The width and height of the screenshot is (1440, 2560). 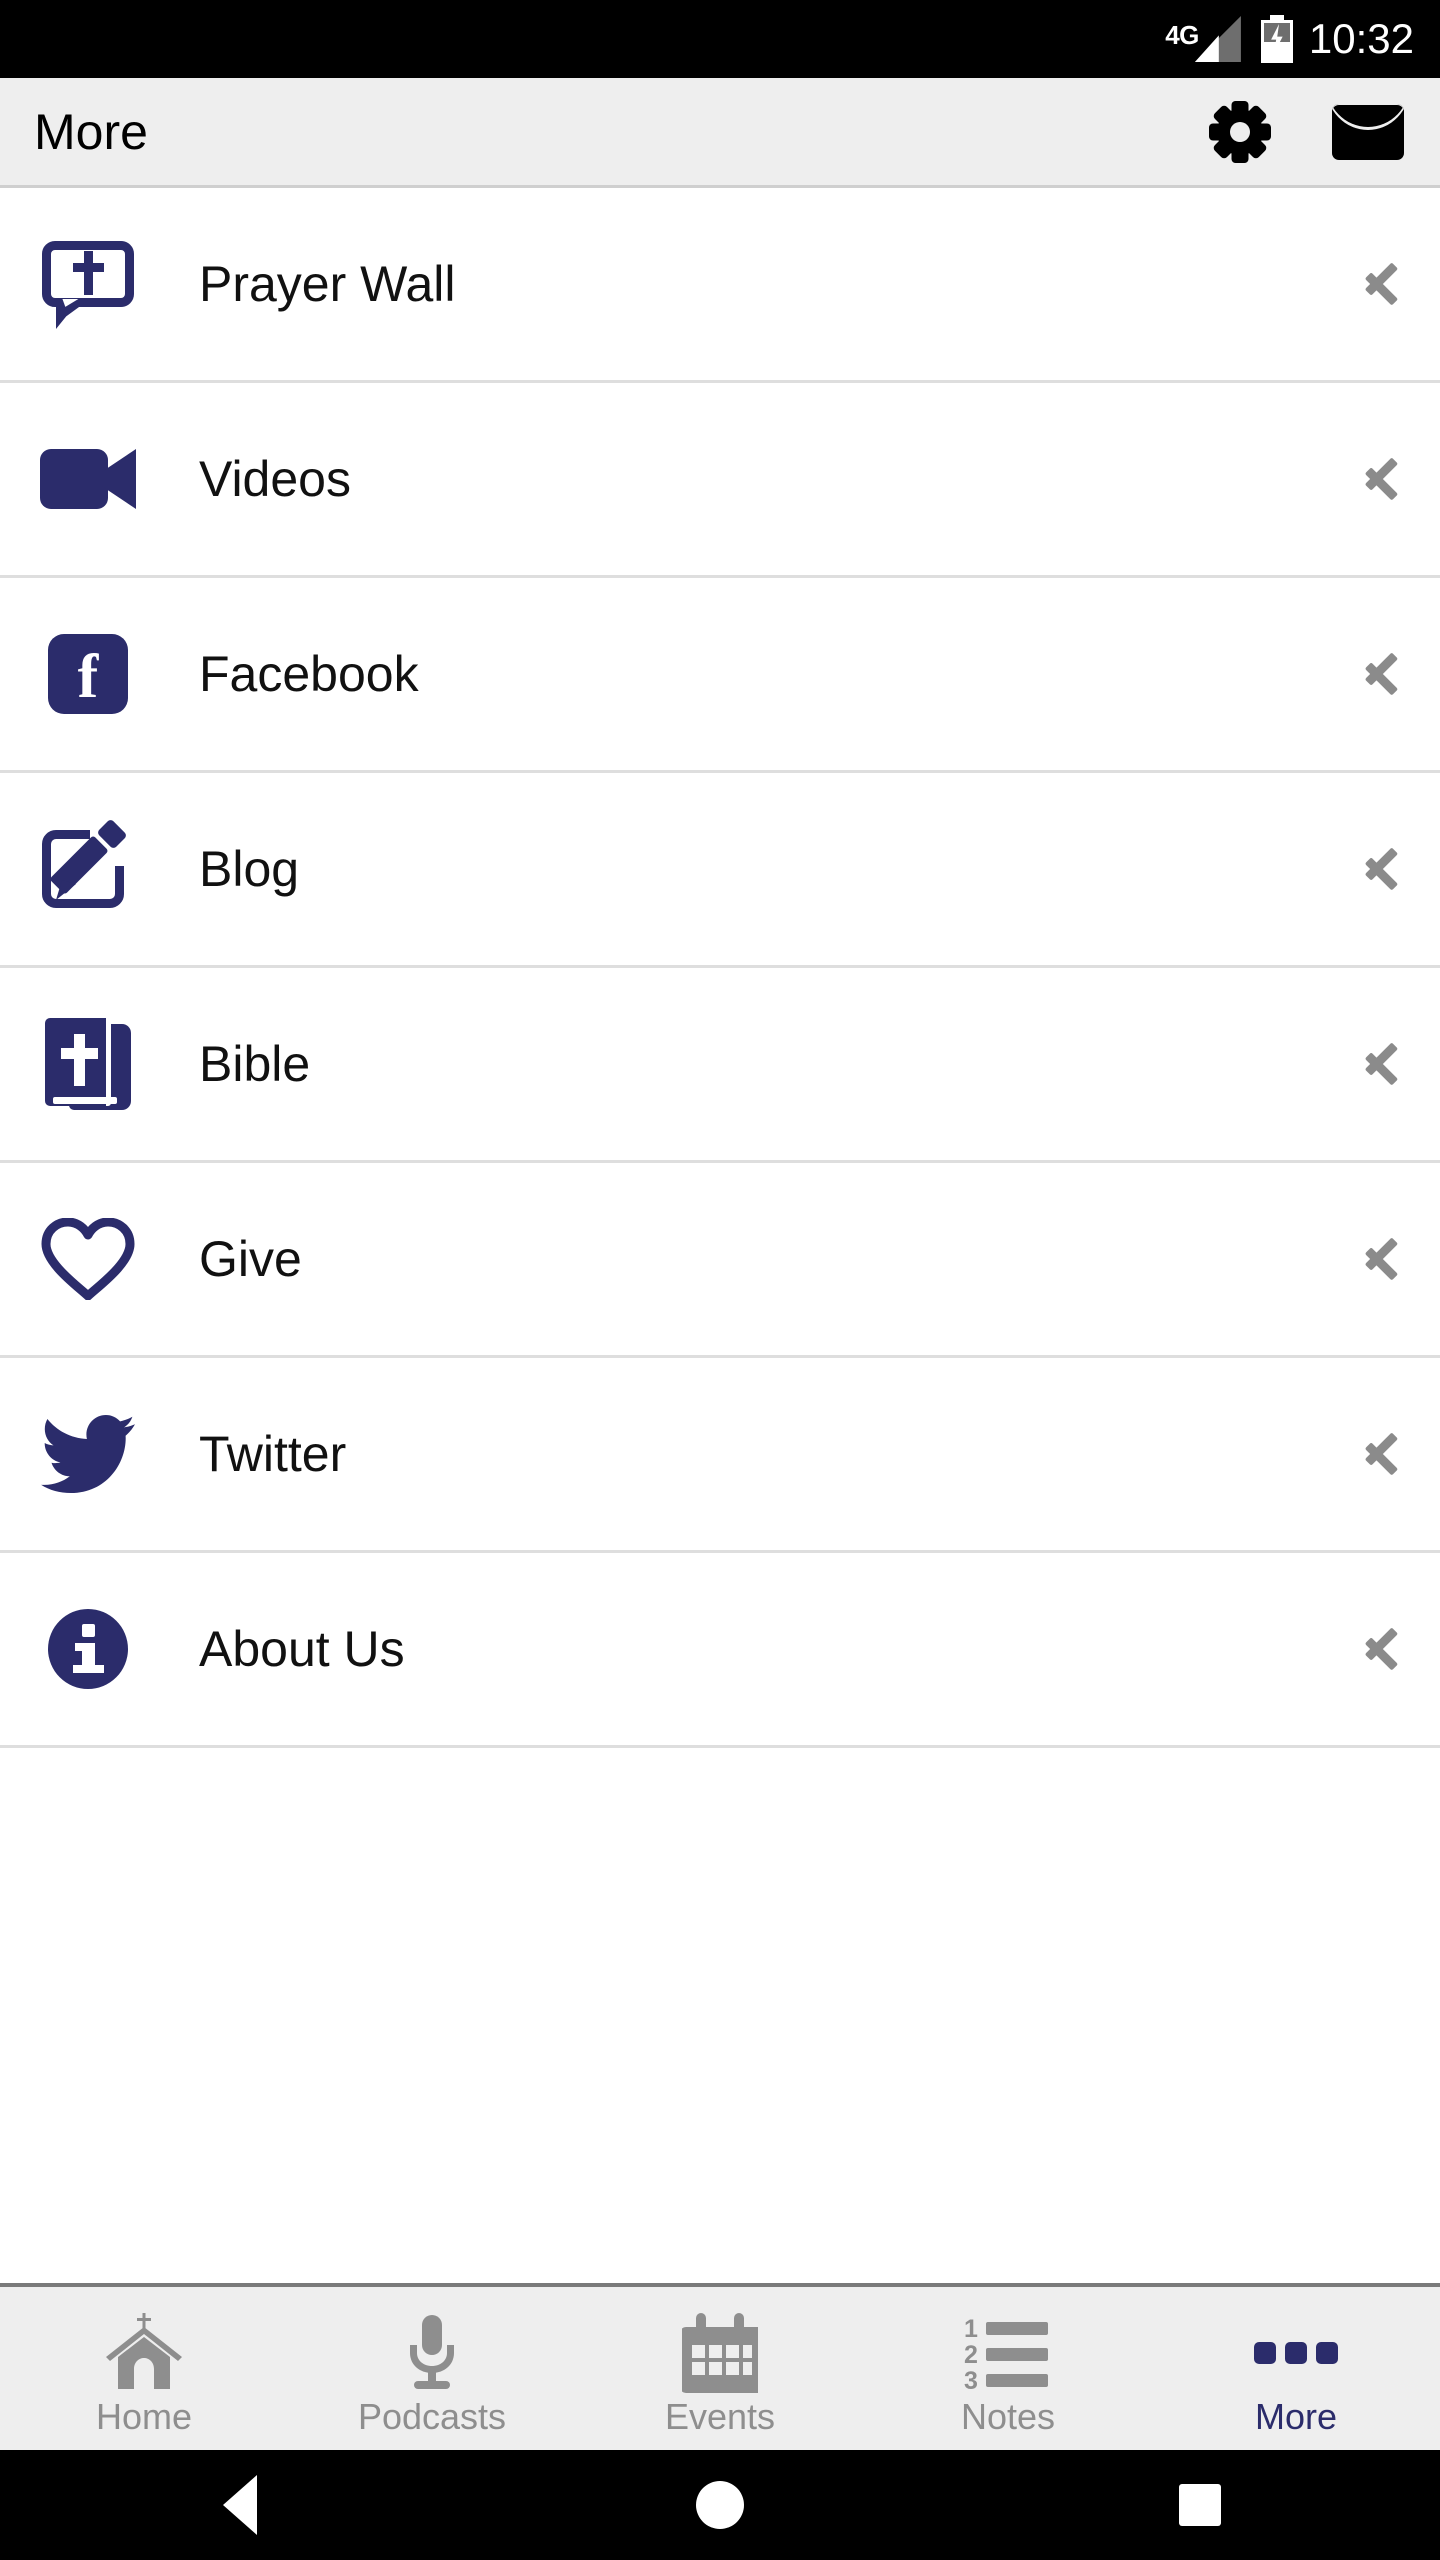 What do you see at coordinates (720, 1455) in the screenshot?
I see `list-item: Twitter` at bounding box center [720, 1455].